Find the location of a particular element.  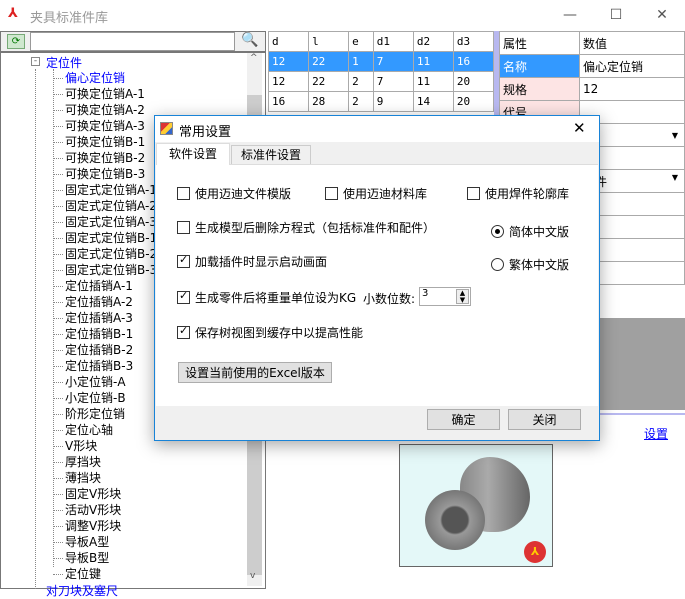

tree-item: 定位插销A-1 is located at coordinates (93, 286).